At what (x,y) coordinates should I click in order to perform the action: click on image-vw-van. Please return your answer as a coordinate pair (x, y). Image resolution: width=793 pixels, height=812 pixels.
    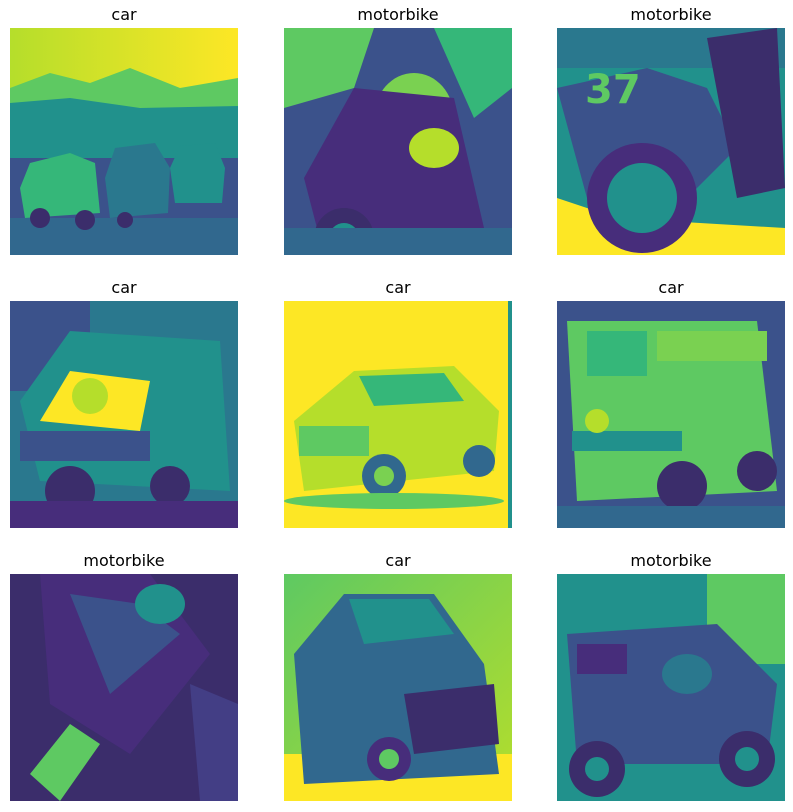
    Looking at the image, I should click on (671, 414).